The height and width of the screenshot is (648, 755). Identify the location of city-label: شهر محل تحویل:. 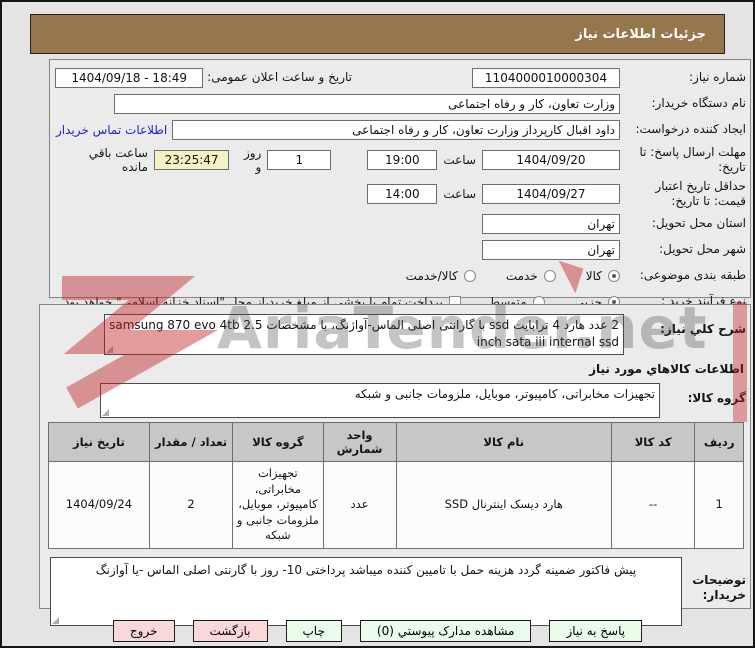
(702, 249).